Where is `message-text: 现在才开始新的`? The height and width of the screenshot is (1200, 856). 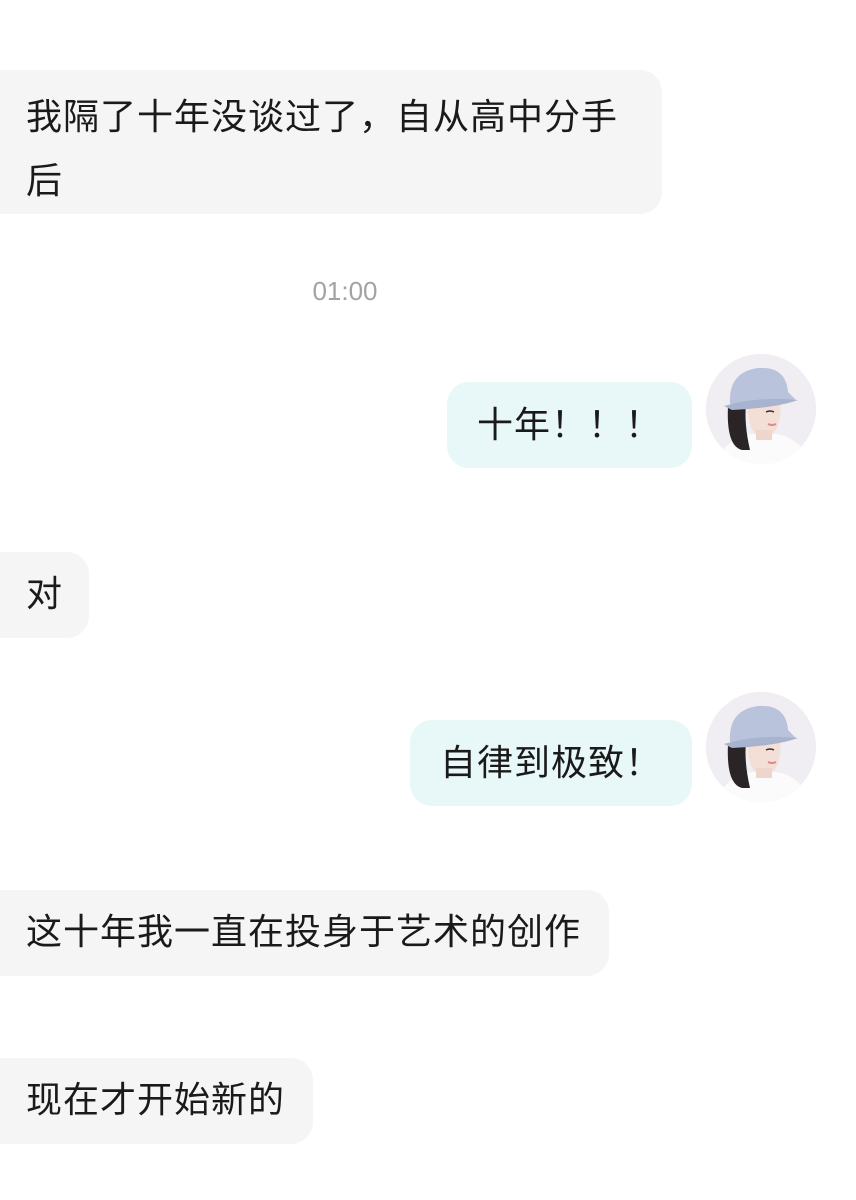
message-text: 现在才开始新的 is located at coordinates (156, 1100).